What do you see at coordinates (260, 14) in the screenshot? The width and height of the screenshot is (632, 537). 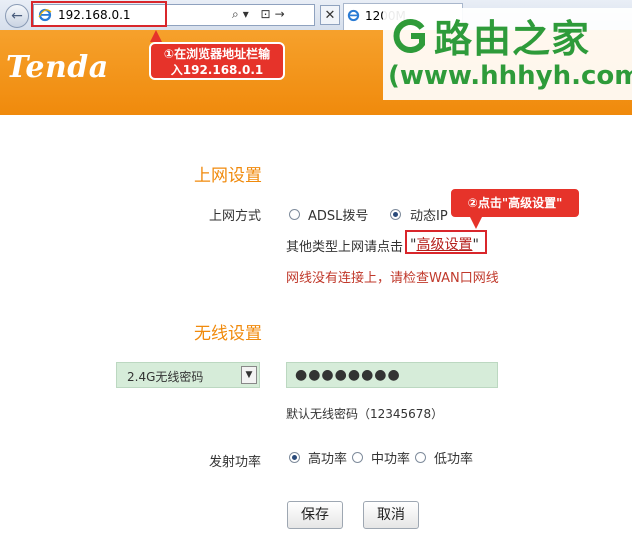 I see `search-icon: ⌕▾ ⊡→` at bounding box center [260, 14].